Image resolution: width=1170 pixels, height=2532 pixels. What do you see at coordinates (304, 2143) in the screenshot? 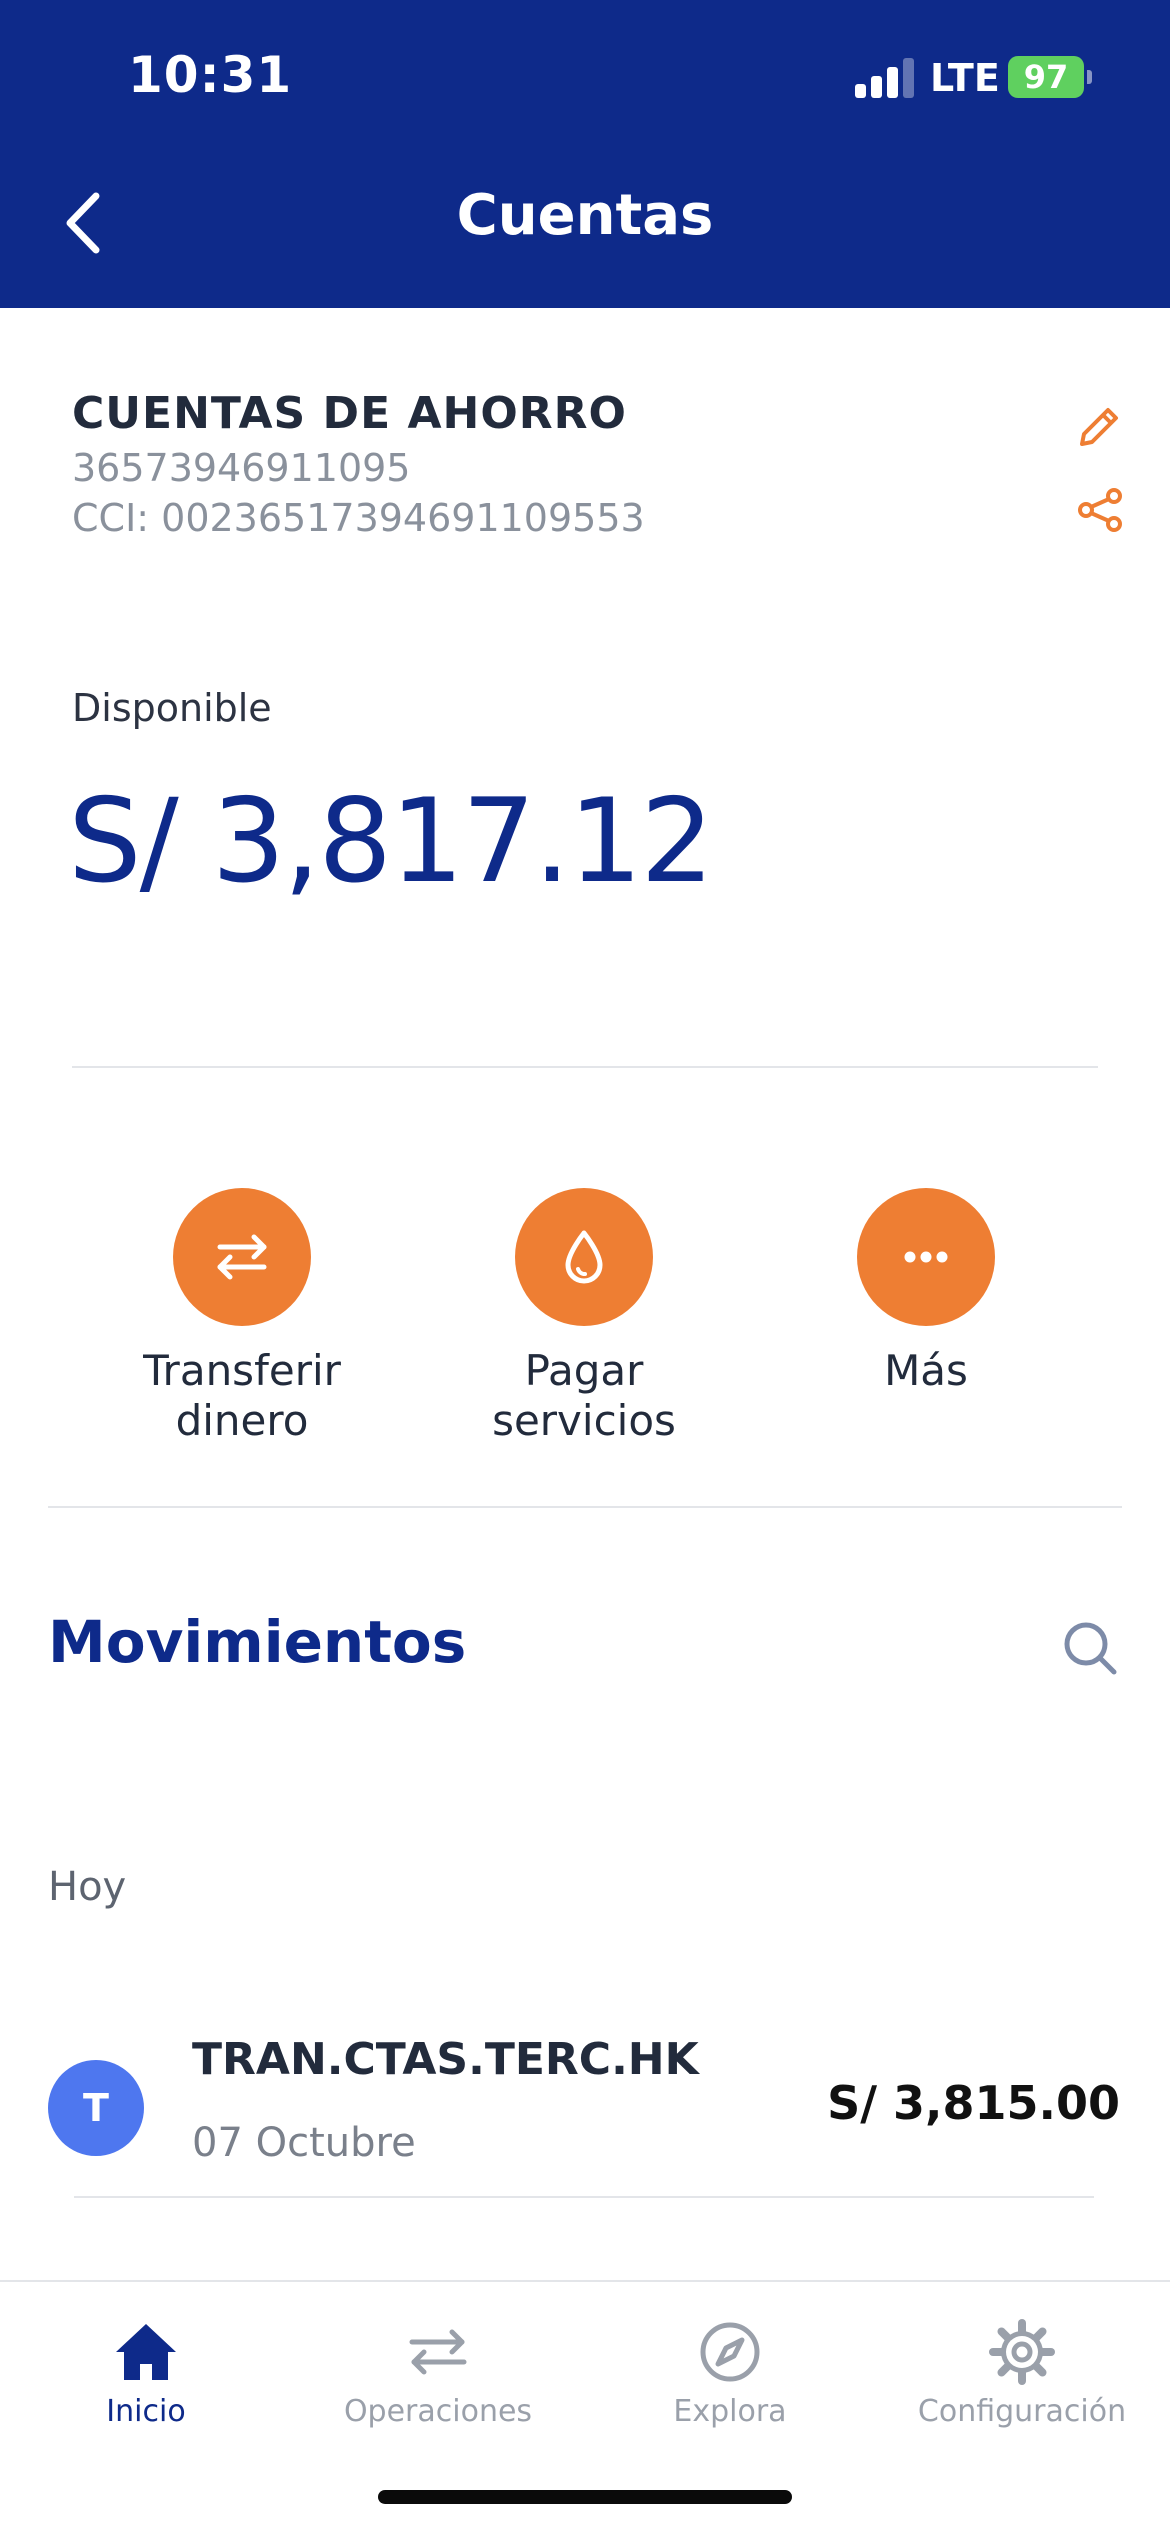
I see `movement-date: 07 Octubre` at bounding box center [304, 2143].